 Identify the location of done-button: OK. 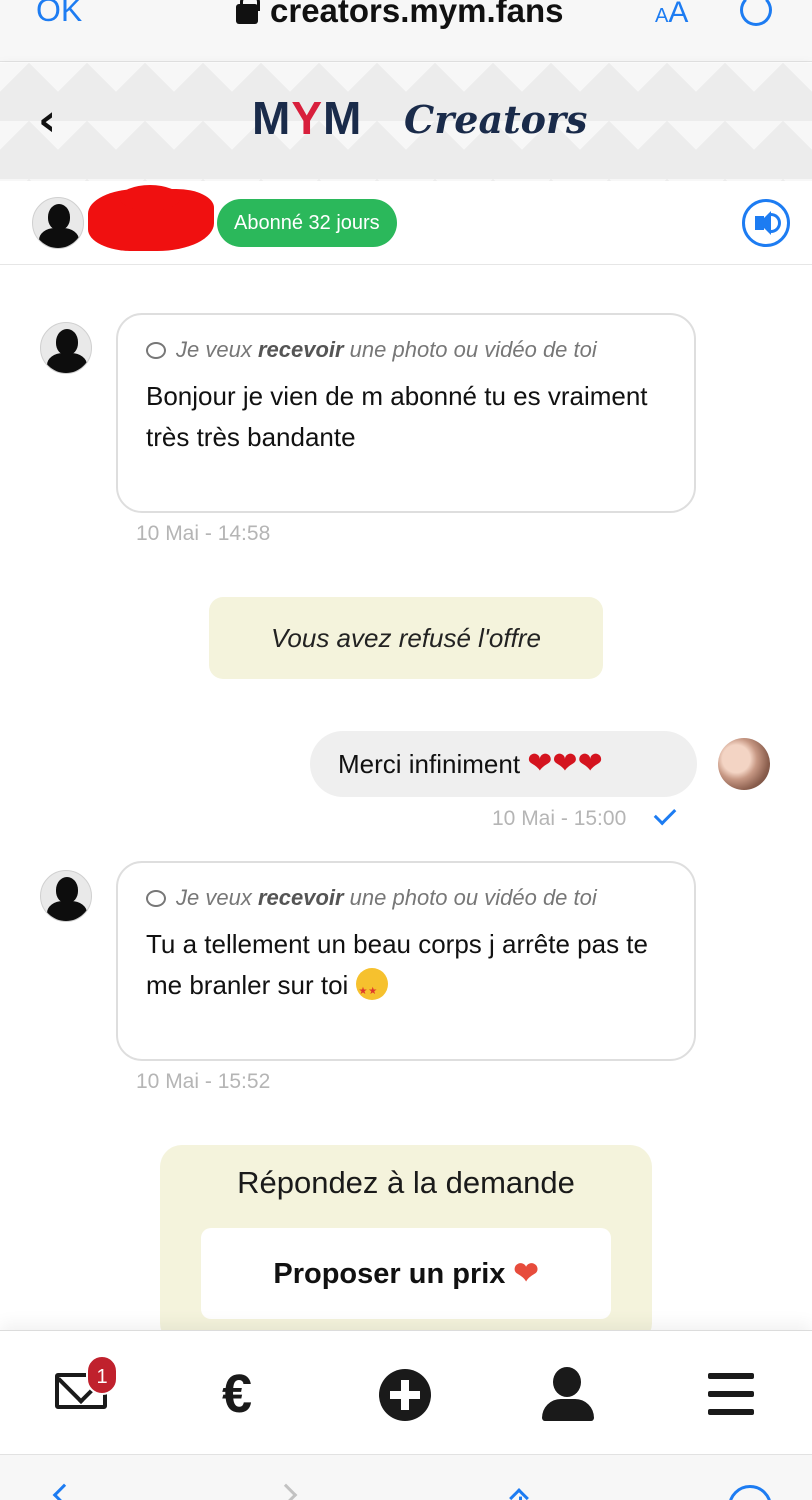
(59, 14).